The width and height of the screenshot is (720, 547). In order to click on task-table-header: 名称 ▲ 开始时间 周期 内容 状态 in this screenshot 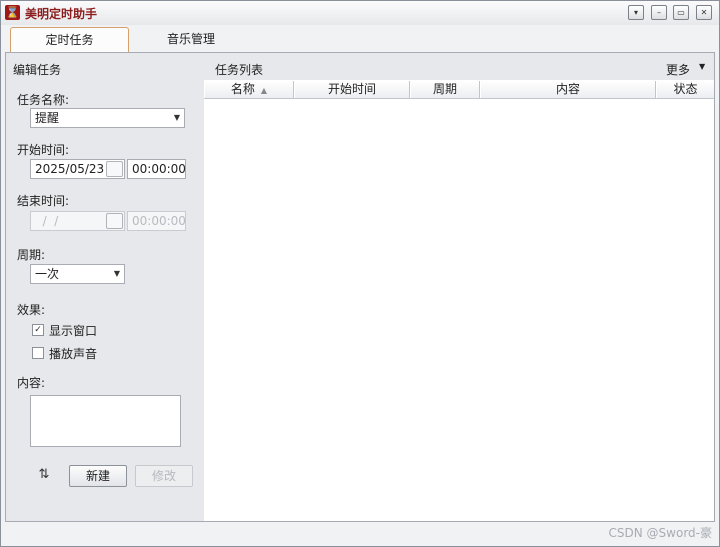, I will do `click(459, 90)`.